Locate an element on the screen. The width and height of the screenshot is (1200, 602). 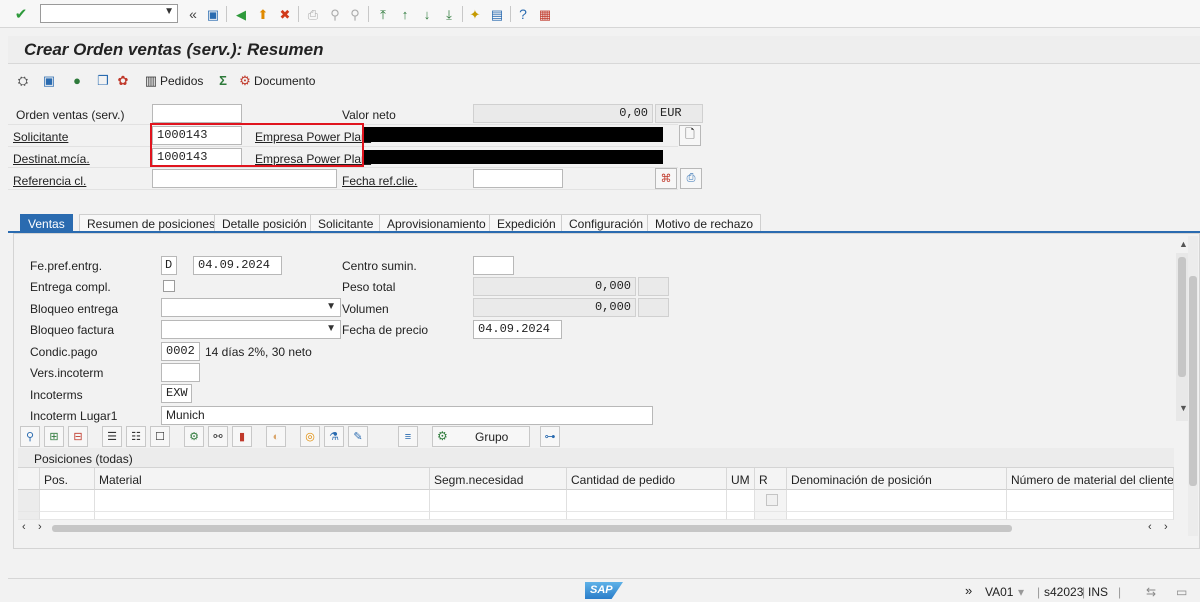
create-session-icon: ✦ is located at coordinates (475, 14).